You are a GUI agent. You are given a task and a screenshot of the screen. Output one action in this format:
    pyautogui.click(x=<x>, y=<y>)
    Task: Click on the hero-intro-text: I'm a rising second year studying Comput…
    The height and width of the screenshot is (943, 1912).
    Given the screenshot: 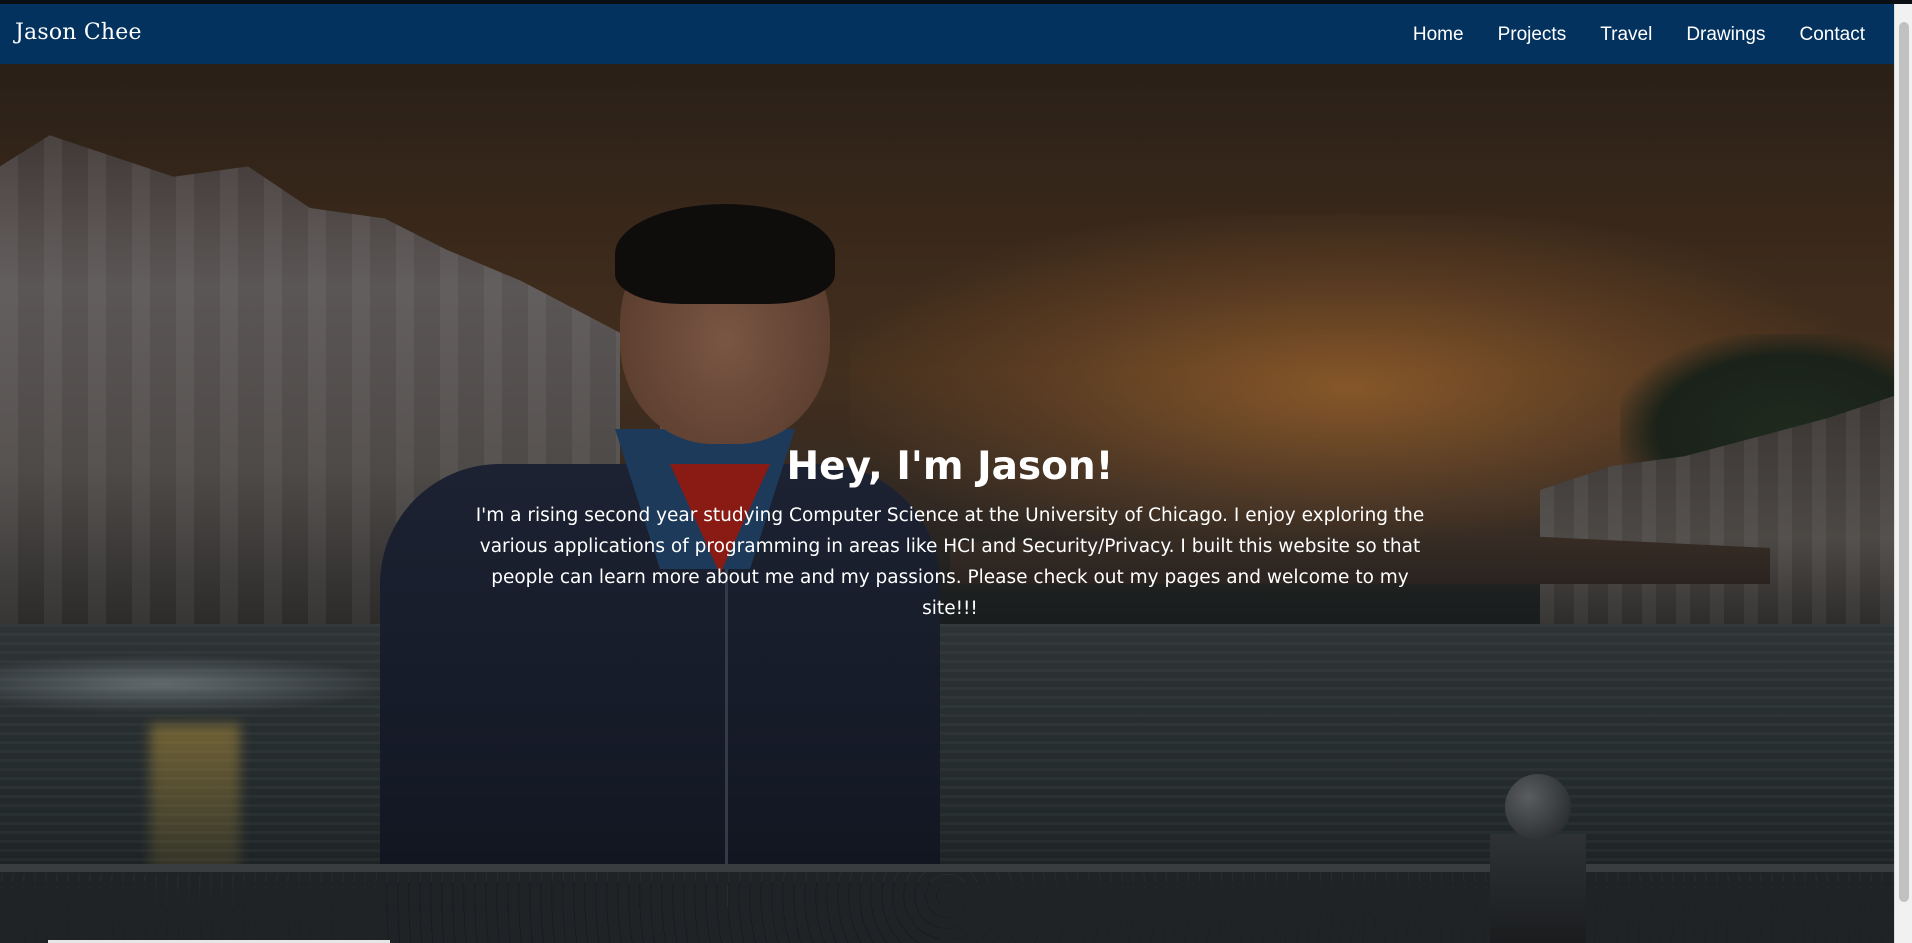 What is the action you would take?
    pyautogui.click(x=950, y=562)
    